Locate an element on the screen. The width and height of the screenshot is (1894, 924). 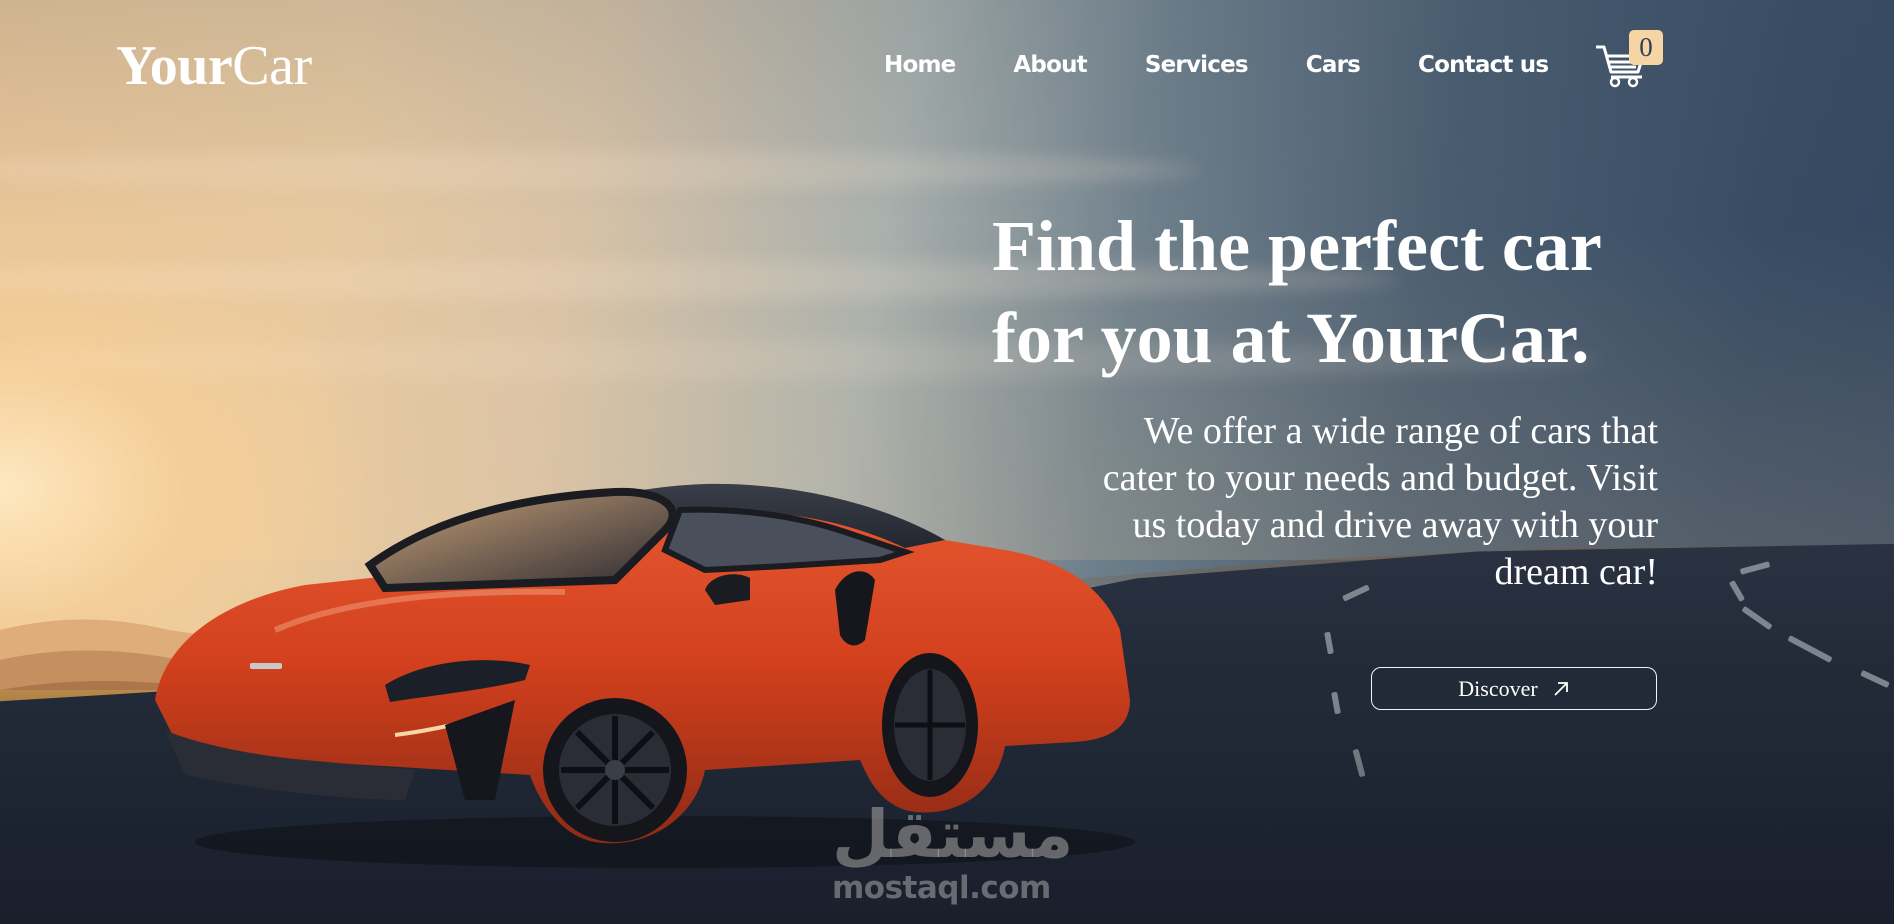
hero-headline: Find the perfect car for you at YourCar. is located at coordinates (1342, 292).